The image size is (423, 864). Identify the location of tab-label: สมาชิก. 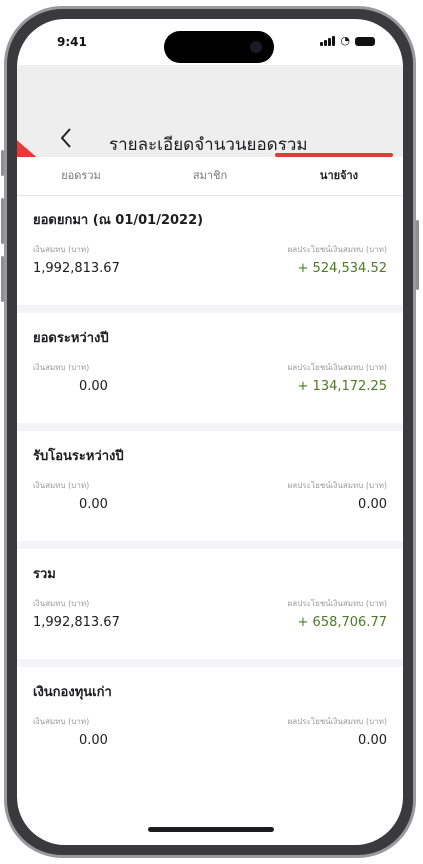
(210, 175).